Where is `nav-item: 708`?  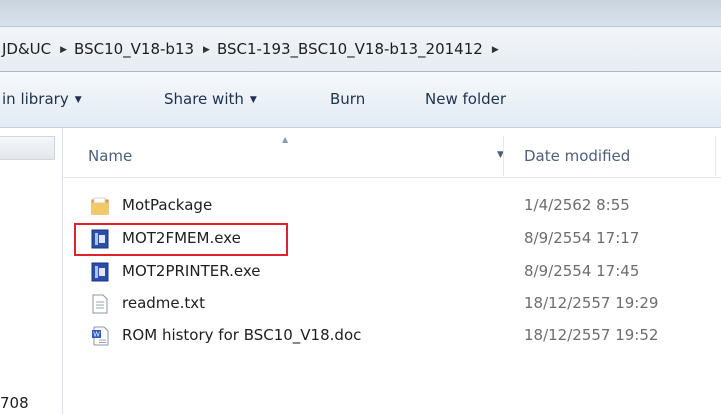 nav-item: 708 is located at coordinates (14, 403).